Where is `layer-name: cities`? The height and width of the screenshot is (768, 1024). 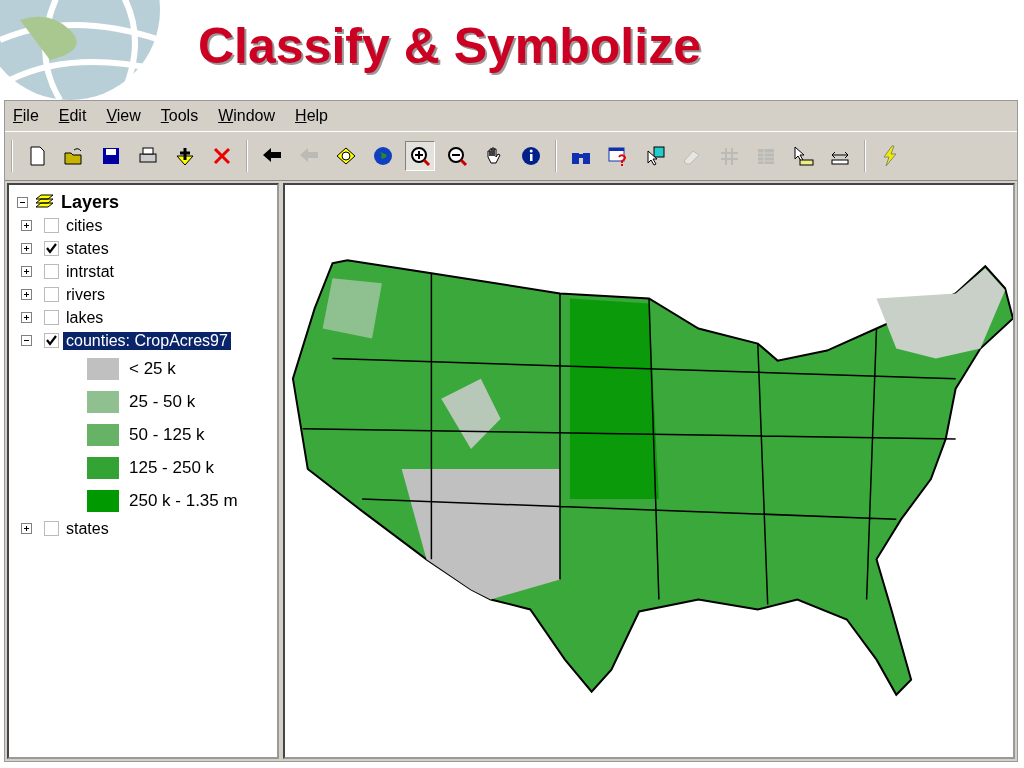
layer-name: cities is located at coordinates (84, 225).